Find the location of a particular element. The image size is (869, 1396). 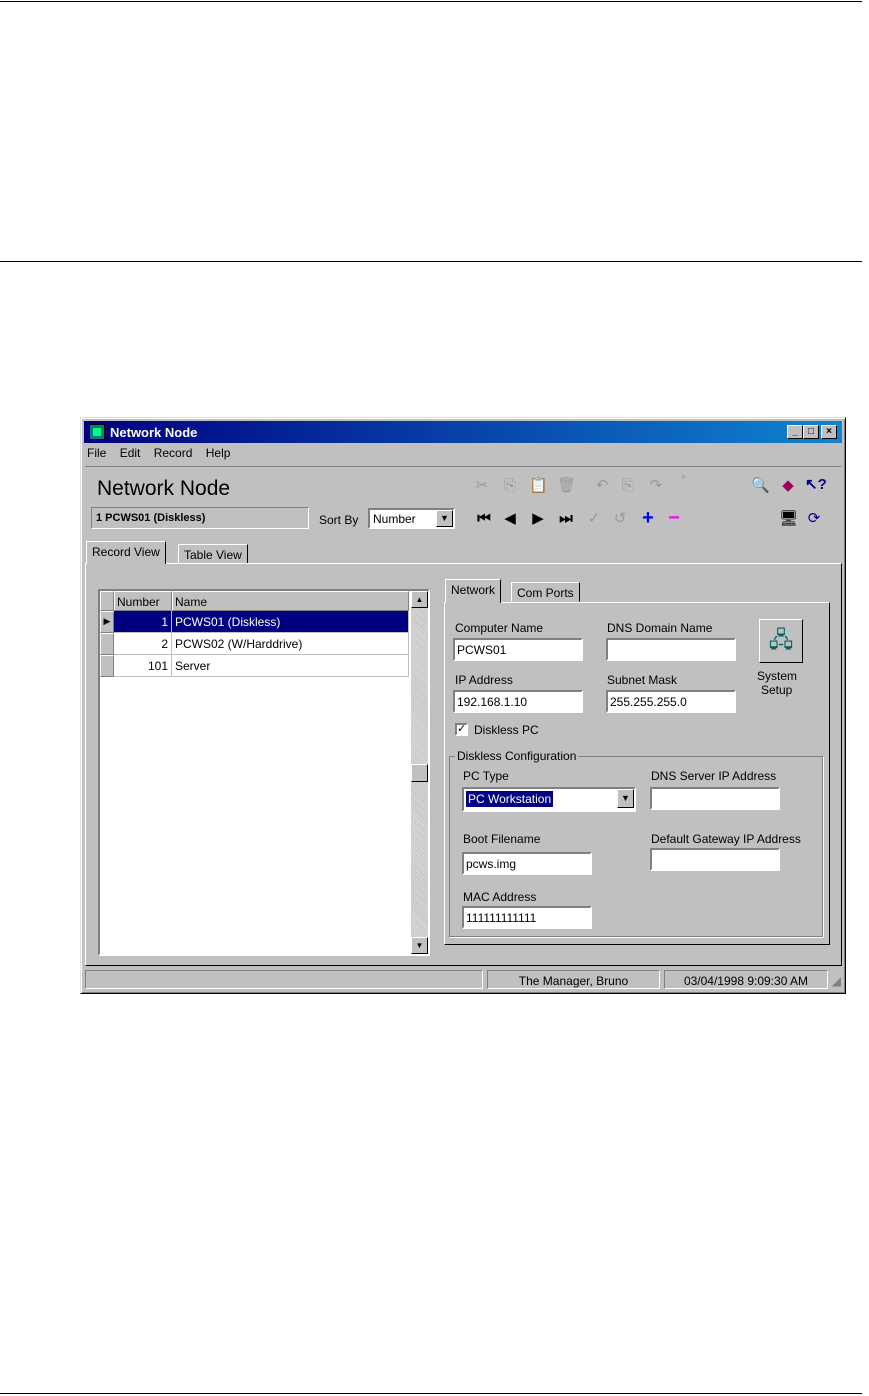

column-header-number: Number is located at coordinates (143, 601).